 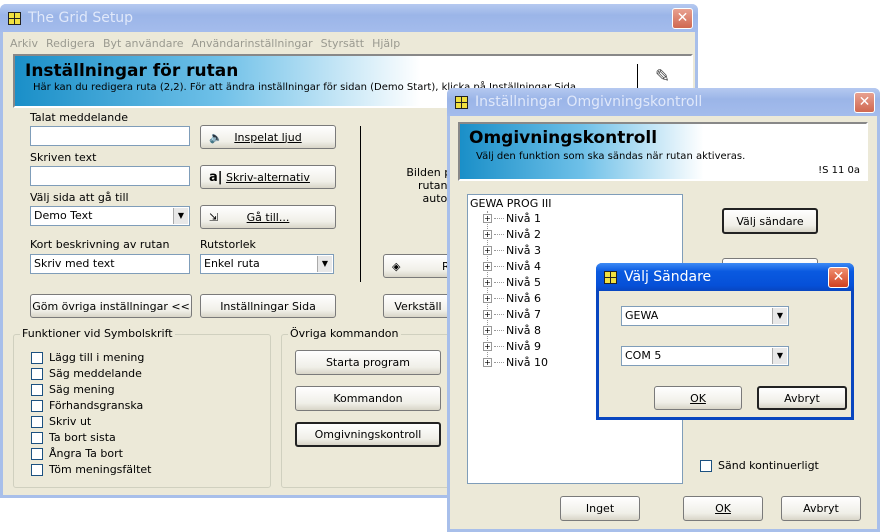 What do you see at coordinates (418, 266) in the screenshot?
I see `r-button: ◈ R` at bounding box center [418, 266].